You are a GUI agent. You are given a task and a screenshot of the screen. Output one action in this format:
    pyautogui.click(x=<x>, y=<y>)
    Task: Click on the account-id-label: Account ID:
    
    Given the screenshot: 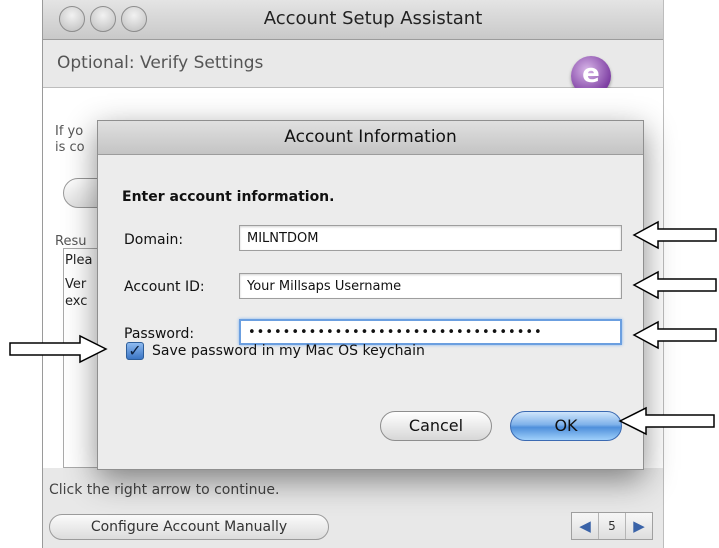 What is the action you would take?
    pyautogui.click(x=164, y=287)
    